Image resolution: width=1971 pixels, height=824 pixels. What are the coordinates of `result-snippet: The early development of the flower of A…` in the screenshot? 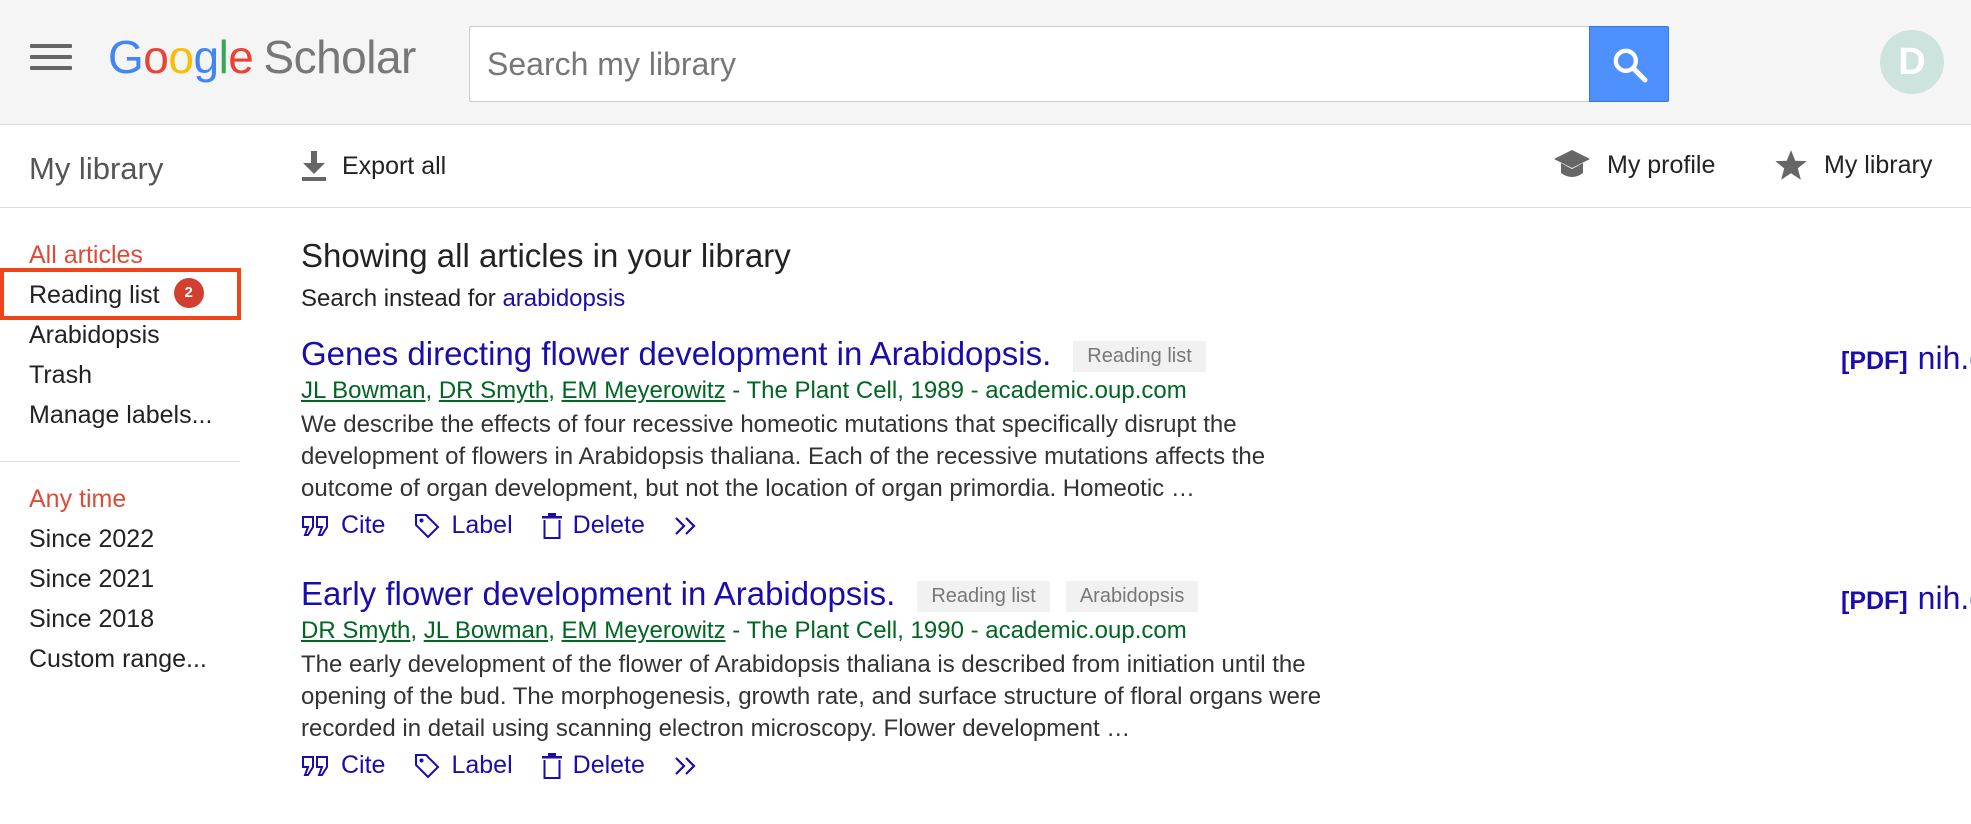 It's located at (811, 696).